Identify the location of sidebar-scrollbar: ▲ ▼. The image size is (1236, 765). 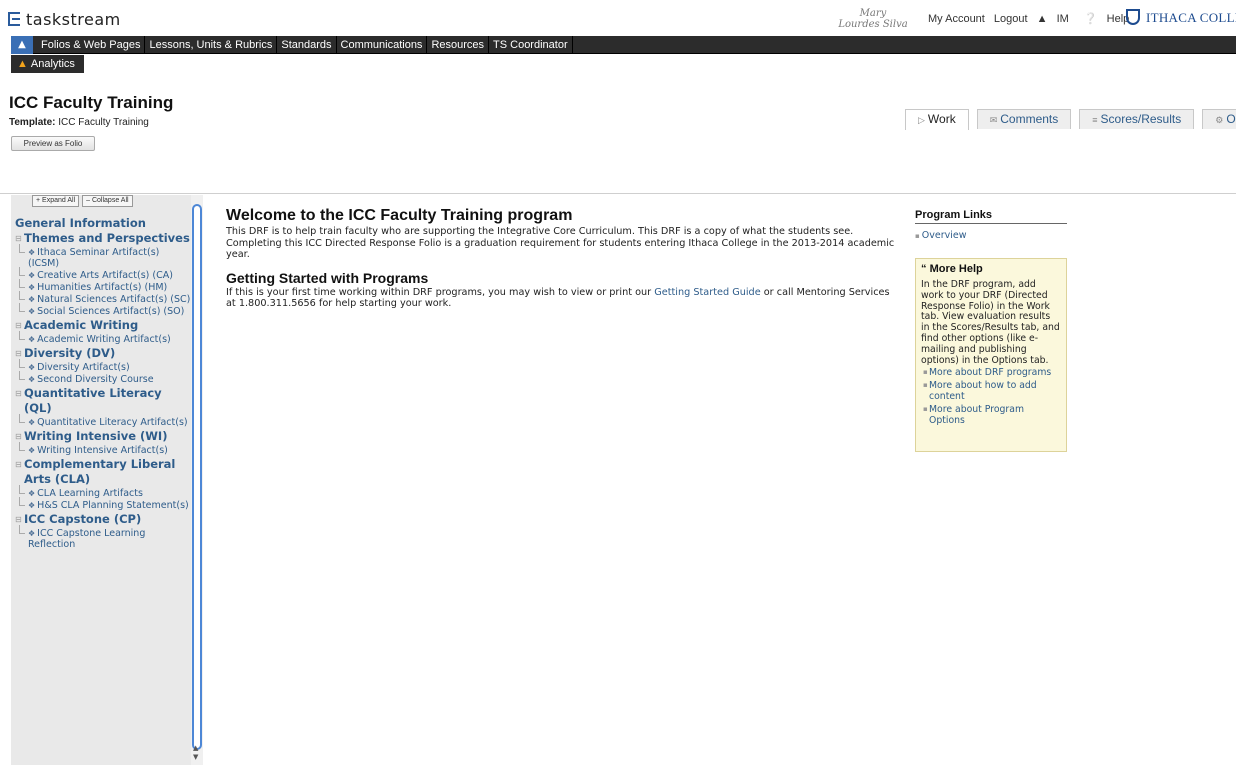
(197, 480).